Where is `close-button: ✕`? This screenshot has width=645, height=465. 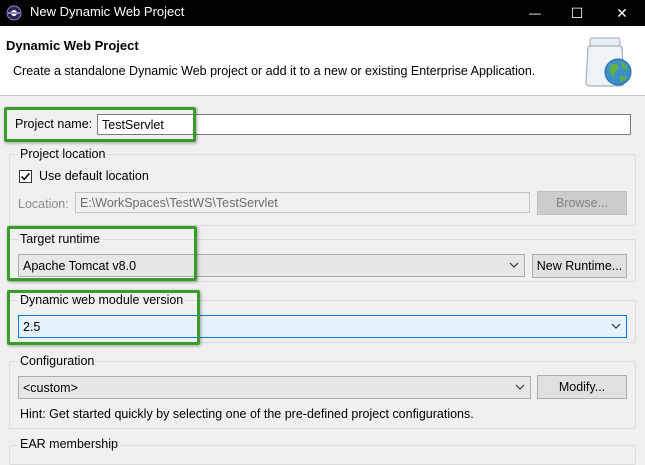 close-button: ✕ is located at coordinates (622, 13).